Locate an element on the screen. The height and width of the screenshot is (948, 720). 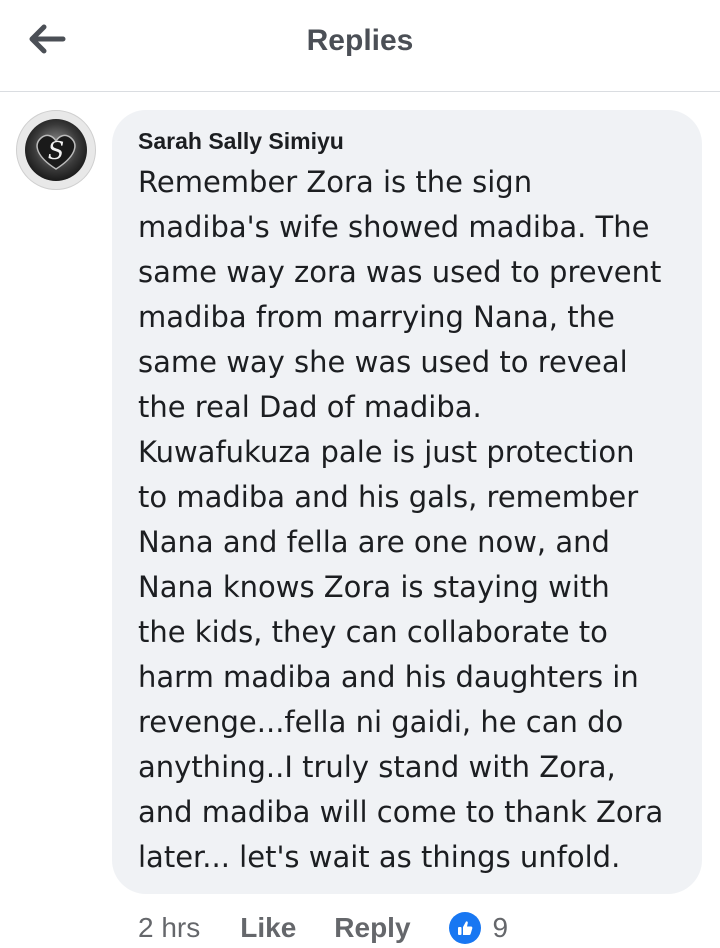
timestamp: 2 hrs is located at coordinates (169, 928).